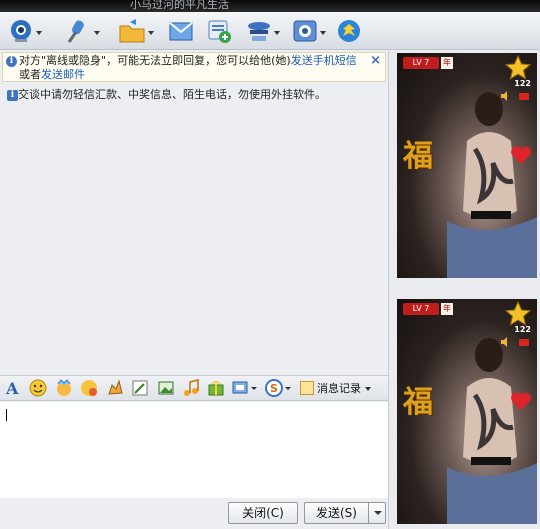 This screenshot has height=529, width=540. Describe the element at coordinates (172, 94) in the screenshot. I see `warning-text: 交谈中请勿轻信汇款、中奖信息、陌生电话，勿使用外挂软件。` at that location.